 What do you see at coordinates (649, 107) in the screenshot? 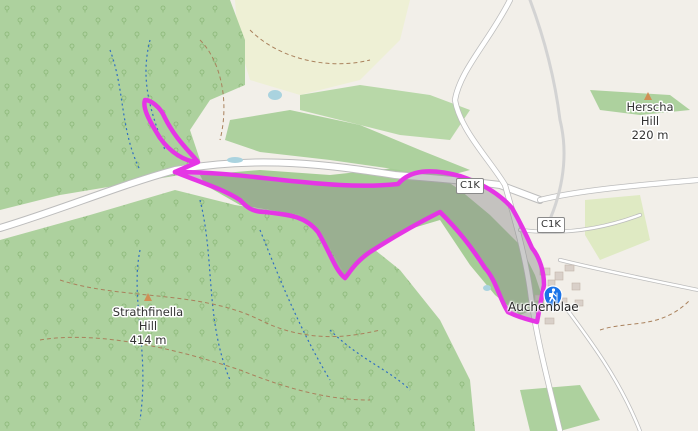
I see `herscha-hill-name: Herscha` at bounding box center [649, 107].